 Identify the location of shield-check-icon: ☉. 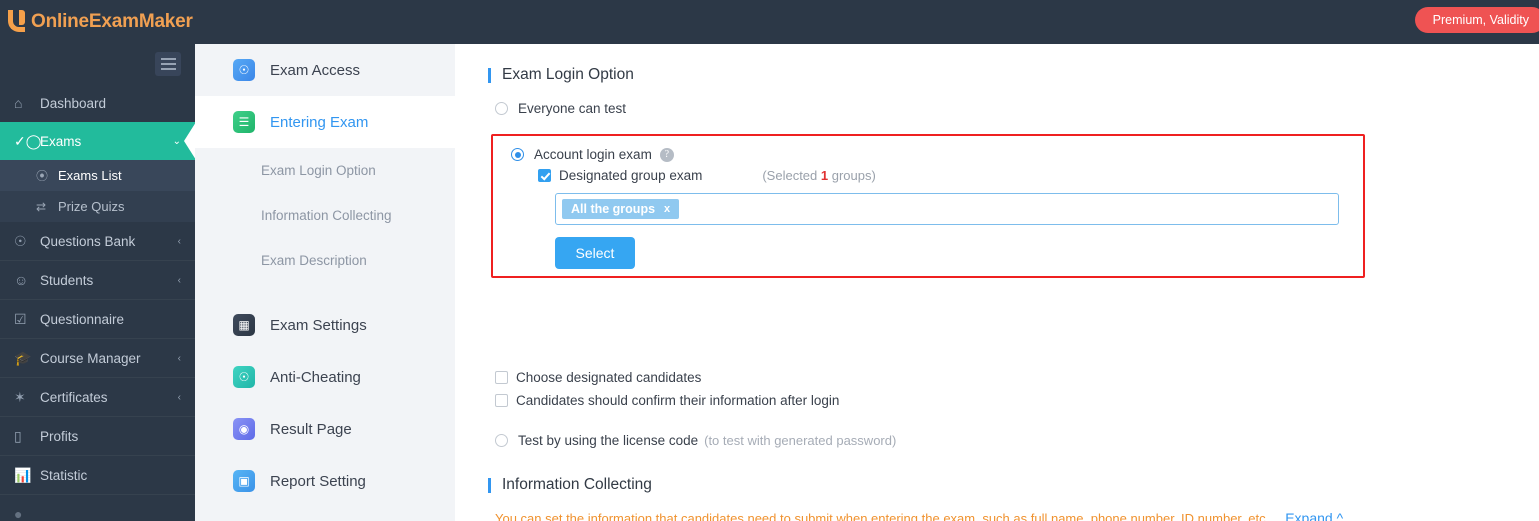
(244, 377).